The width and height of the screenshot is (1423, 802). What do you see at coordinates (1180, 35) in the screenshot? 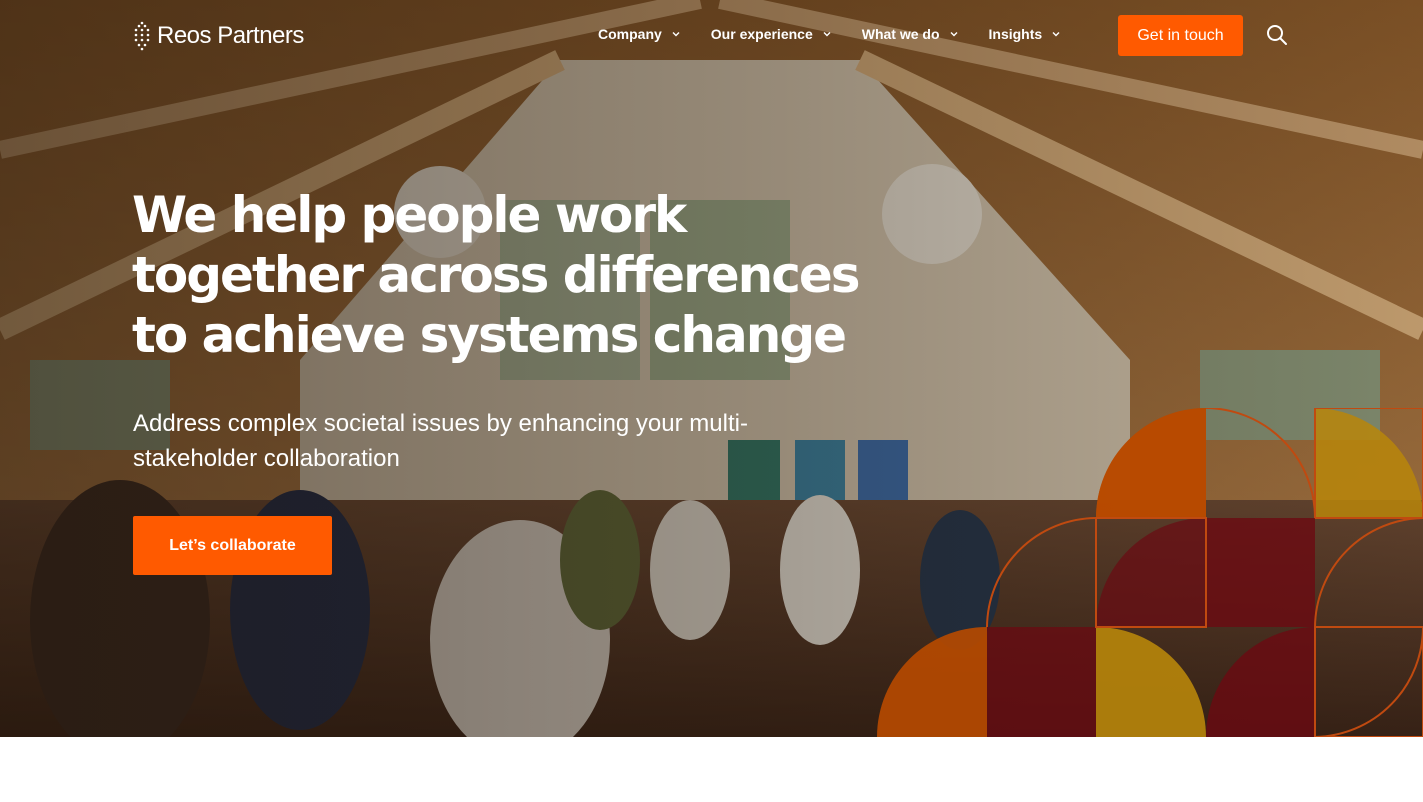
I see `get-in-touch-button: Get in touch` at bounding box center [1180, 35].